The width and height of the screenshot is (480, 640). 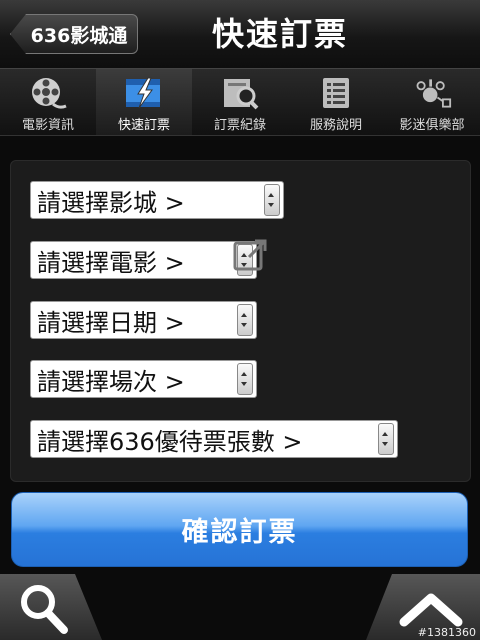 I want to click on tab-booking-record: 訂票紀錄, so click(x=240, y=102).